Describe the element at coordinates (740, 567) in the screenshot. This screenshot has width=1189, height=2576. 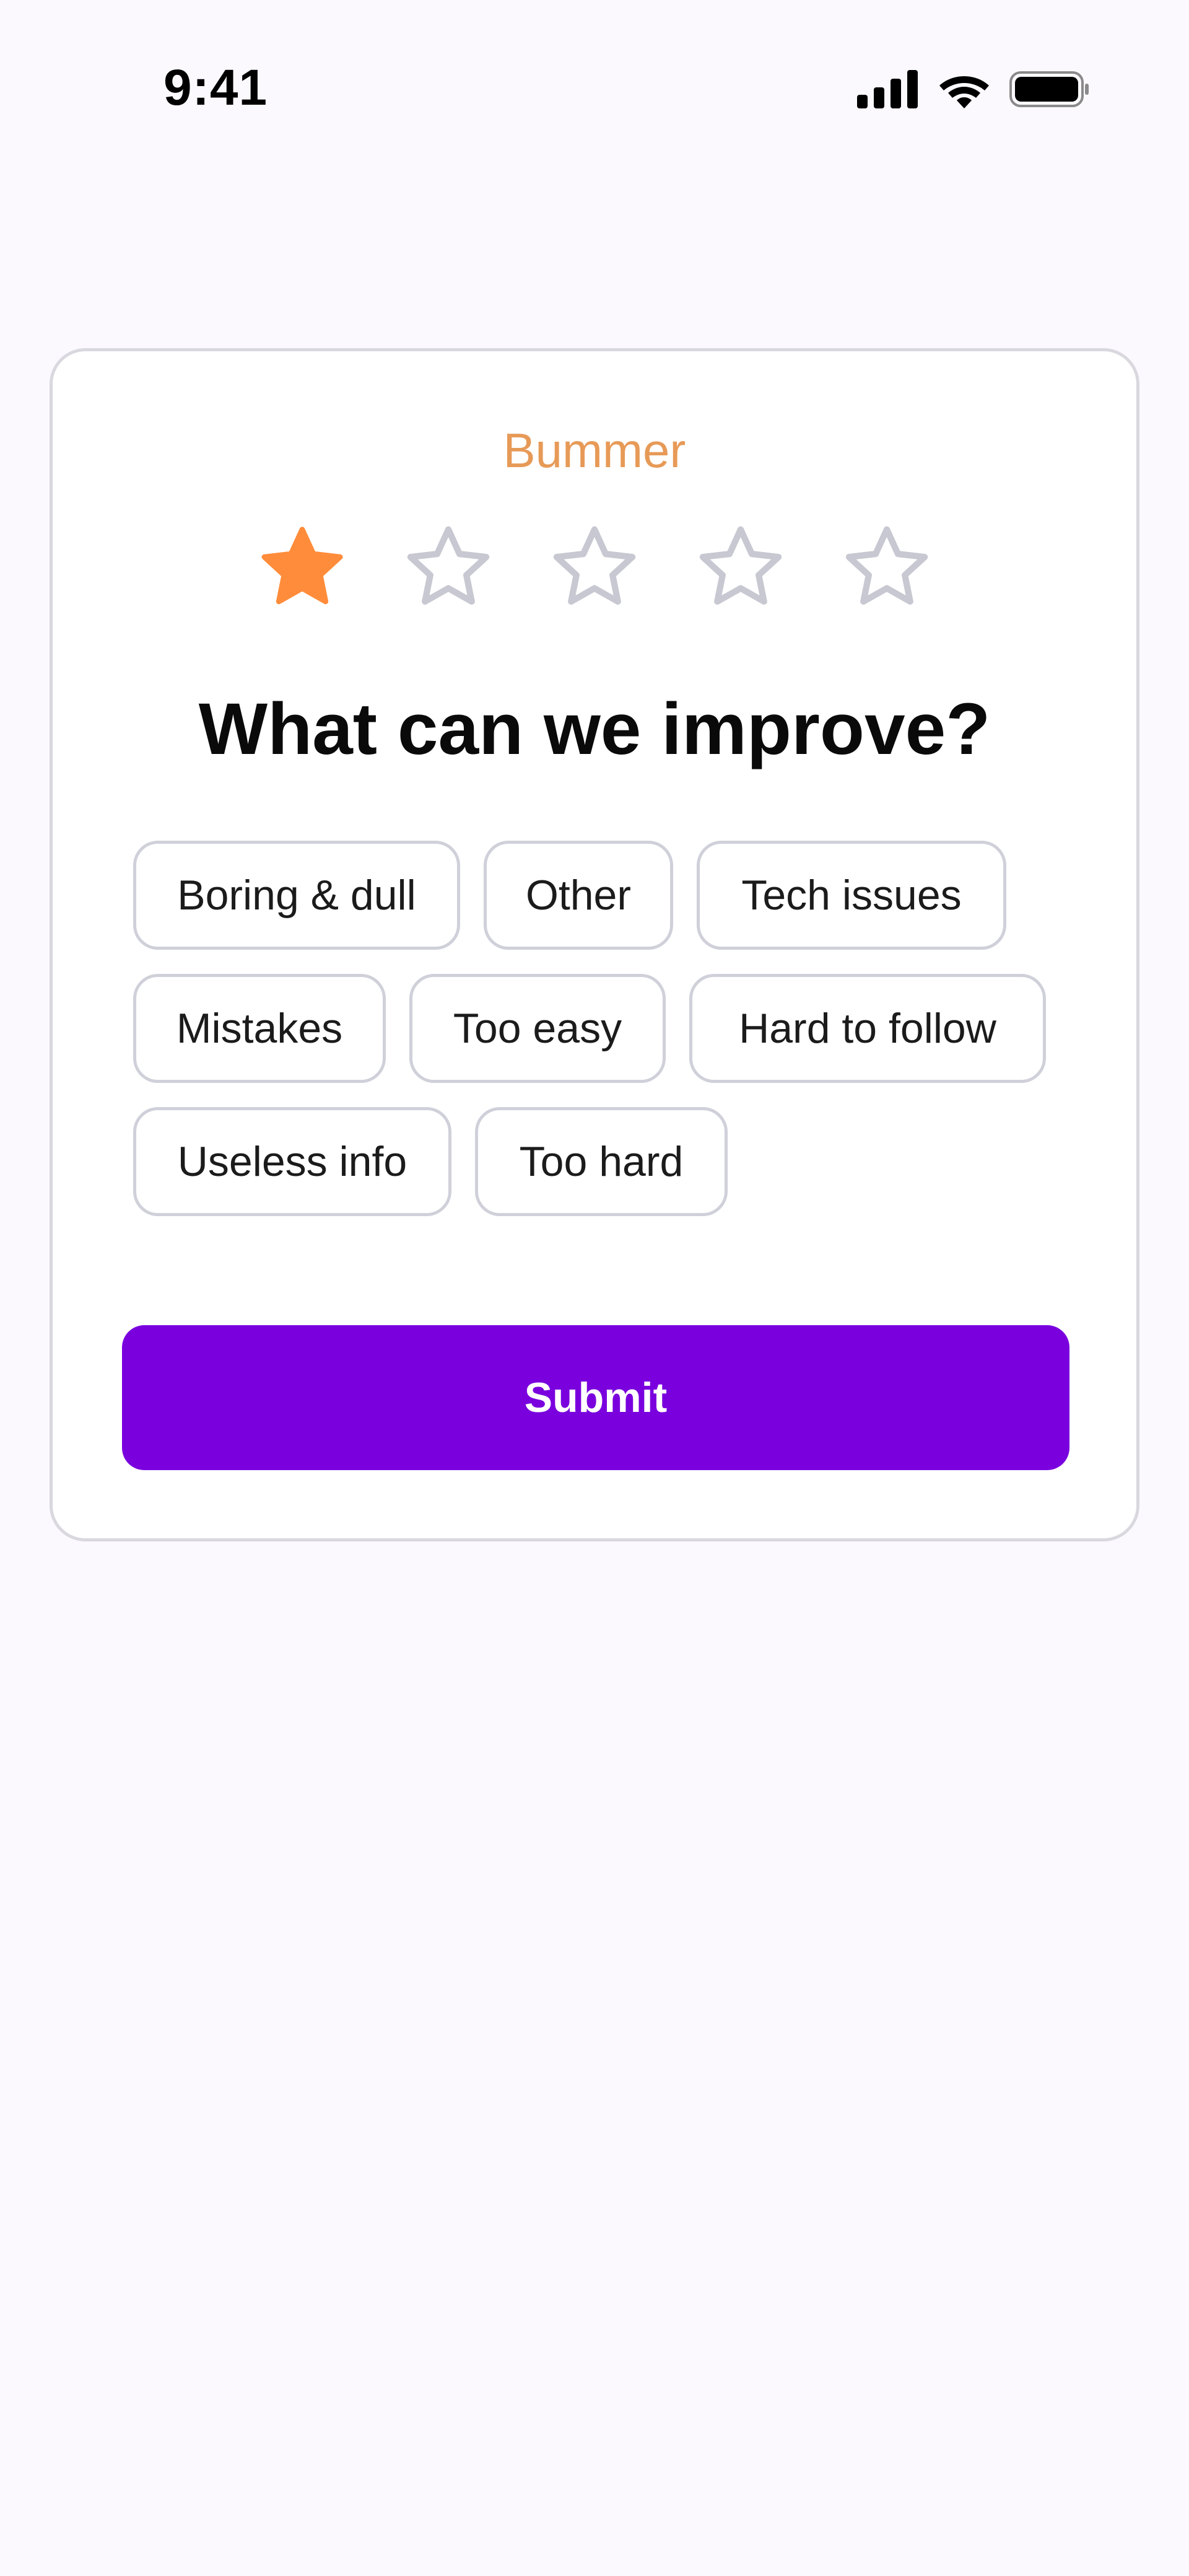
I see `star-4-icon` at that location.